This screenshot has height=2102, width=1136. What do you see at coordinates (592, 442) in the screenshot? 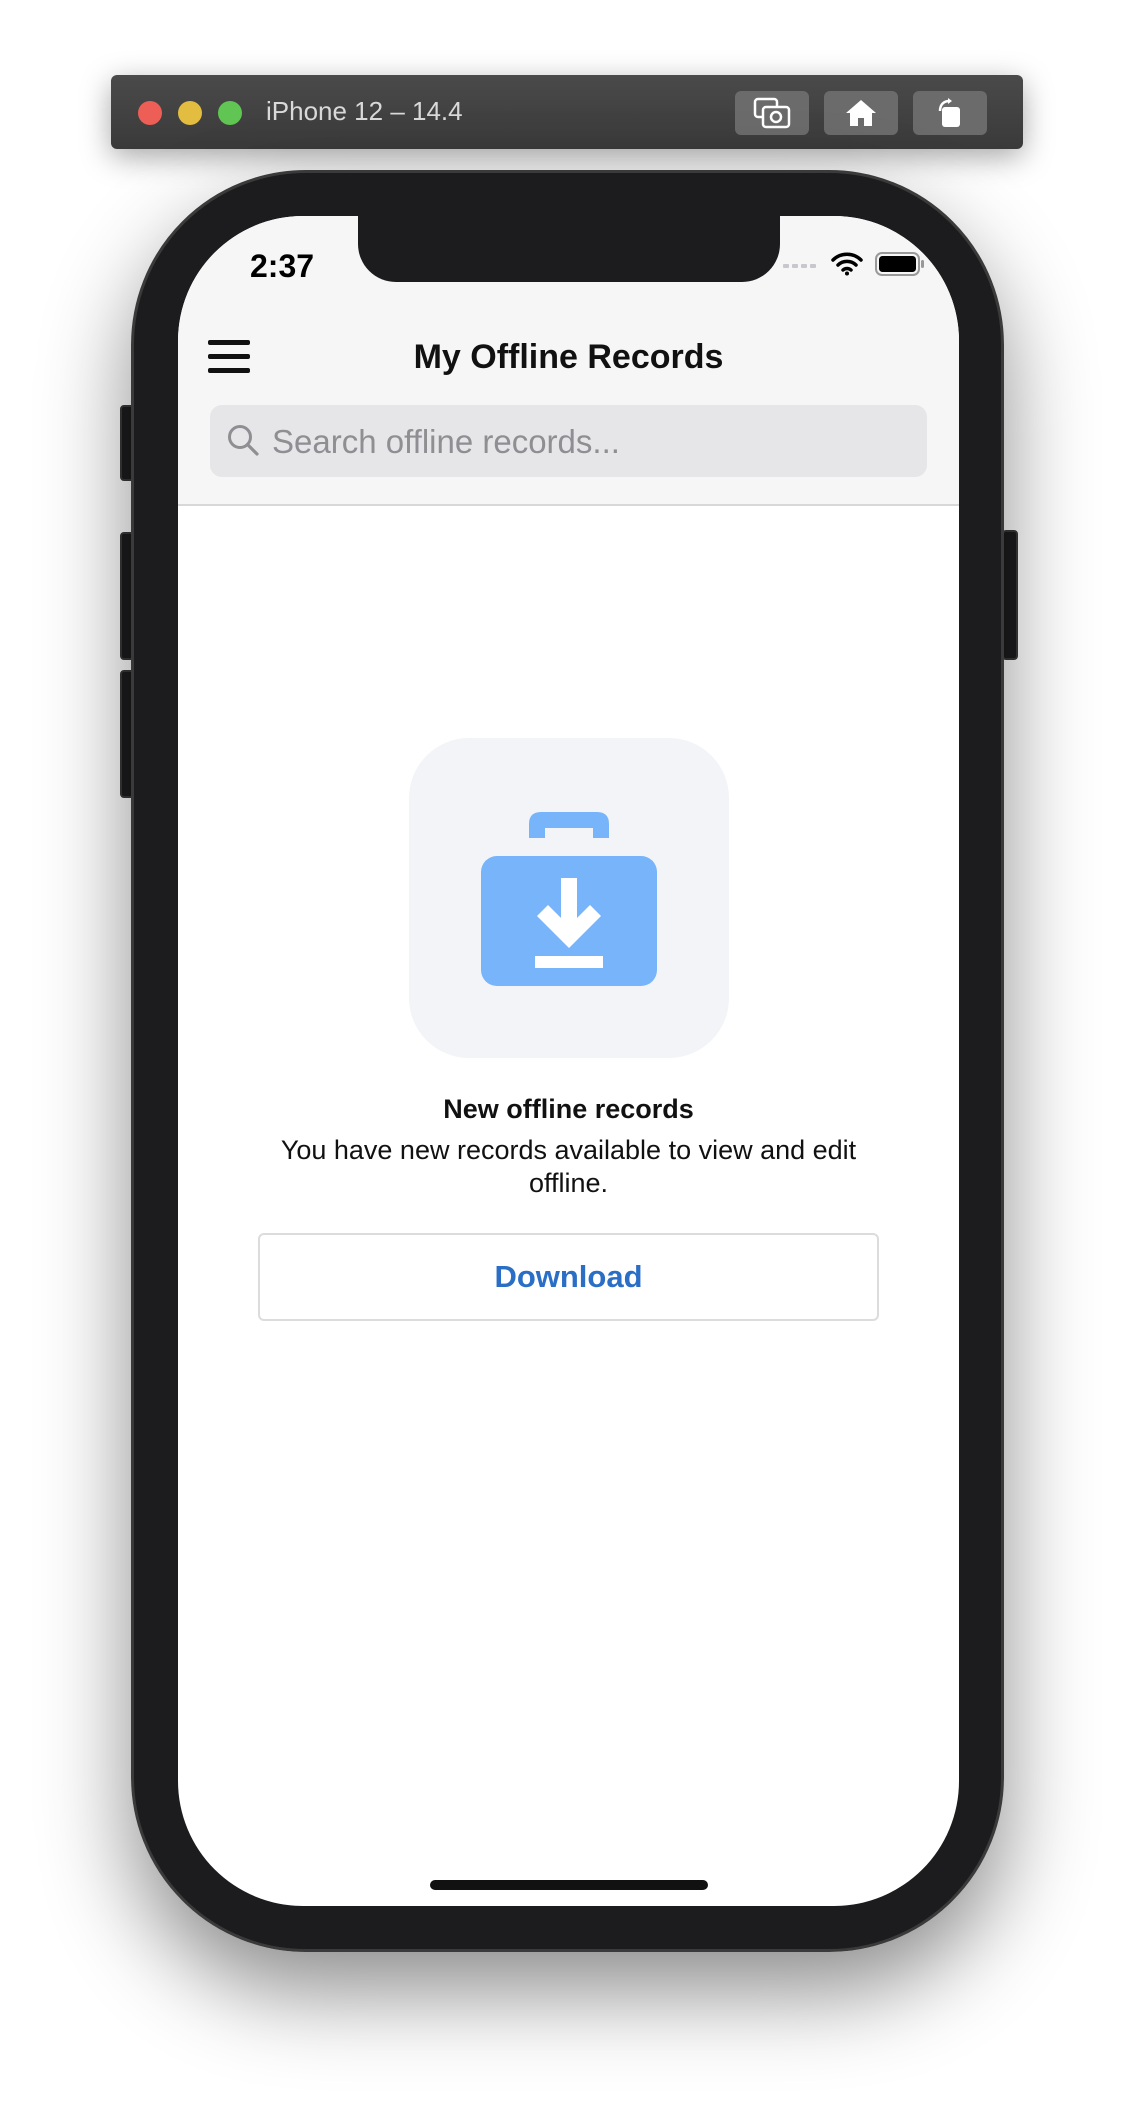
I see `search-input` at bounding box center [592, 442].